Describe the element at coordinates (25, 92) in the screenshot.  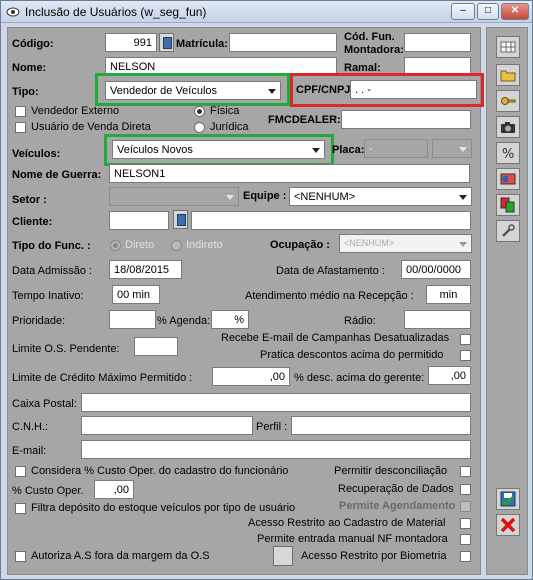
I see `tipo-label: Tipo:` at that location.